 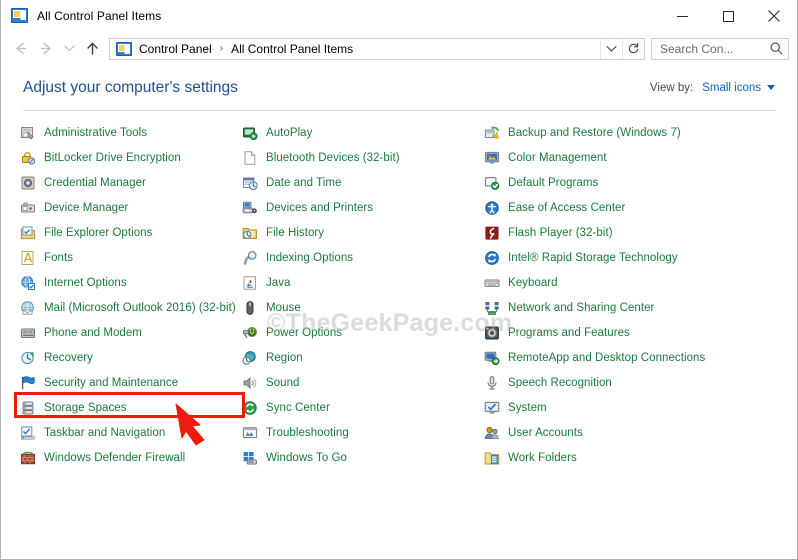 What do you see at coordinates (130, 407) in the screenshot?
I see `control-panel-item: Storage Spaces` at bounding box center [130, 407].